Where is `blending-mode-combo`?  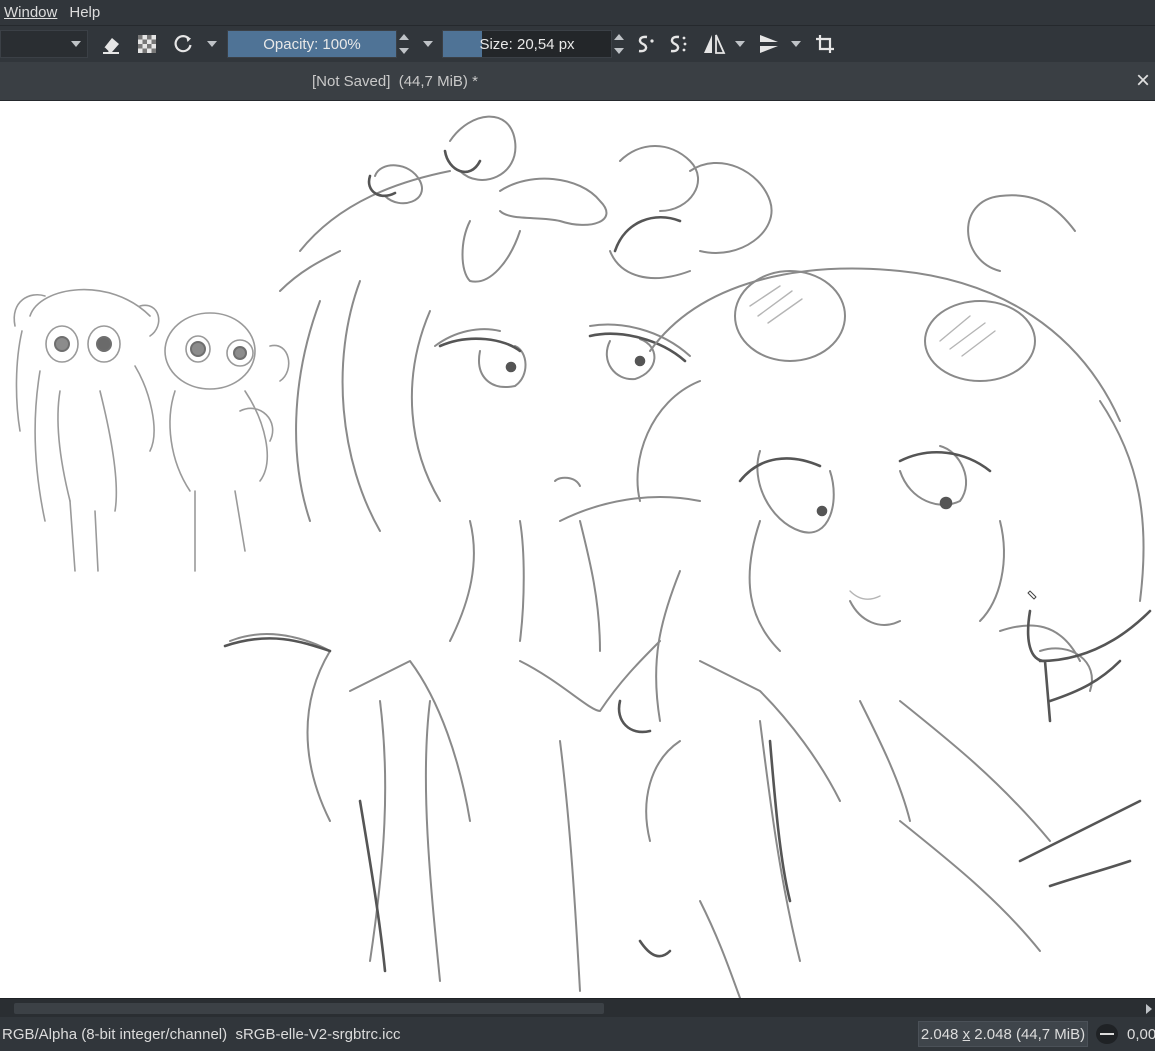
blending-mode-combo is located at coordinates (44, 44).